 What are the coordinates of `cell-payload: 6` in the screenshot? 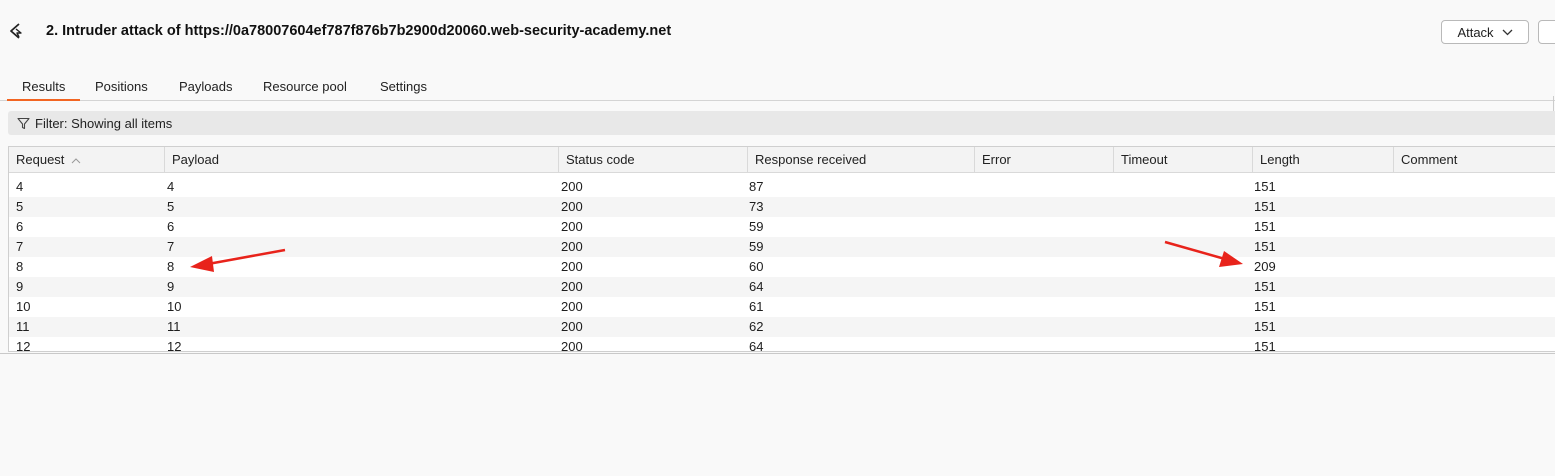 It's located at (171, 226).